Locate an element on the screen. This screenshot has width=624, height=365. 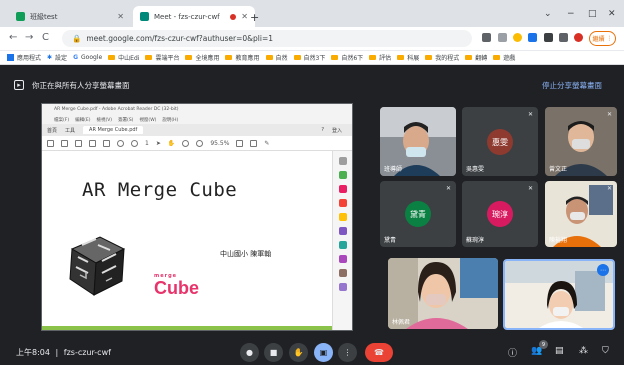
edit-pdf-icon is located at coordinates (343, 203).